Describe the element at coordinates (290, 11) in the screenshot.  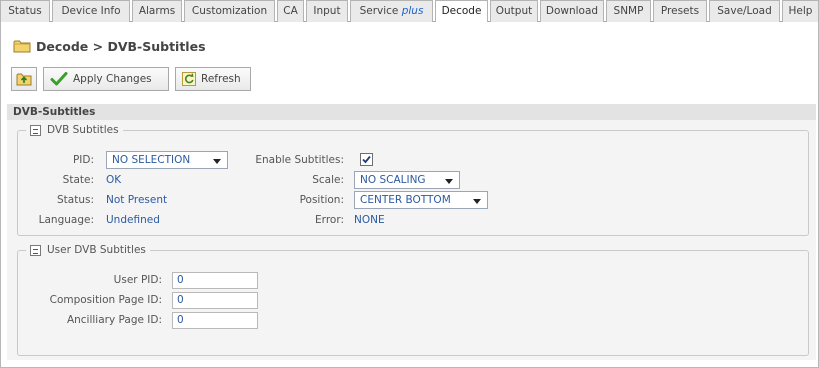
I see `tab-ca: CA` at that location.